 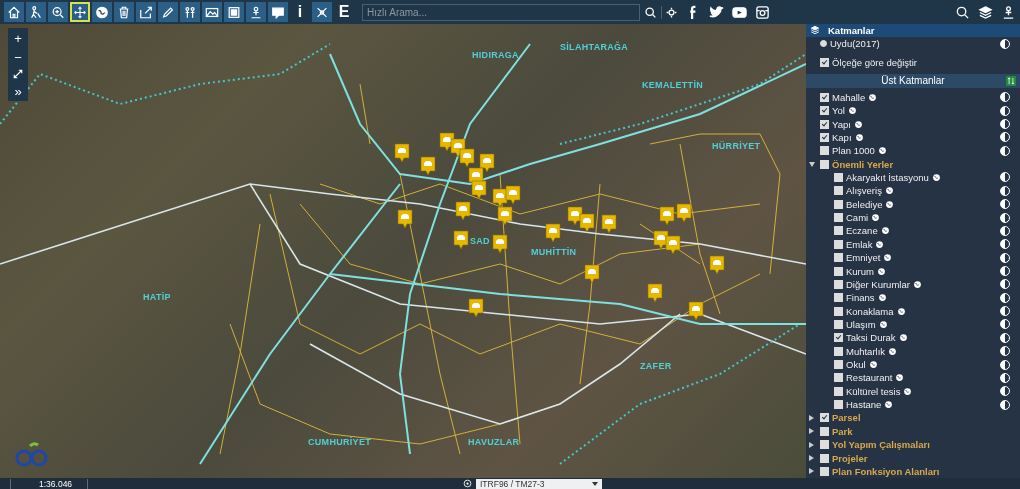 What do you see at coordinates (278, 12) in the screenshot?
I see `comment-icon` at bounding box center [278, 12].